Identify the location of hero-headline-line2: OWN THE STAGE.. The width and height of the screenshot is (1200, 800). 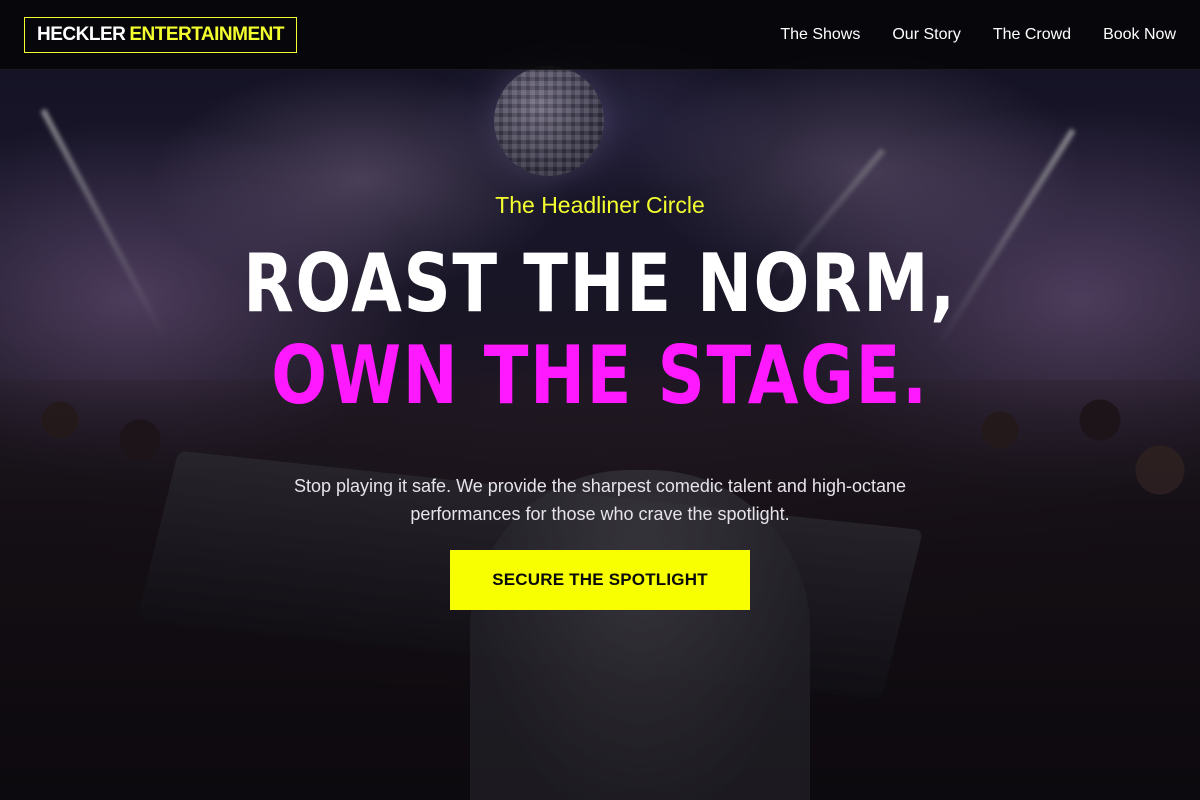
(600, 375).